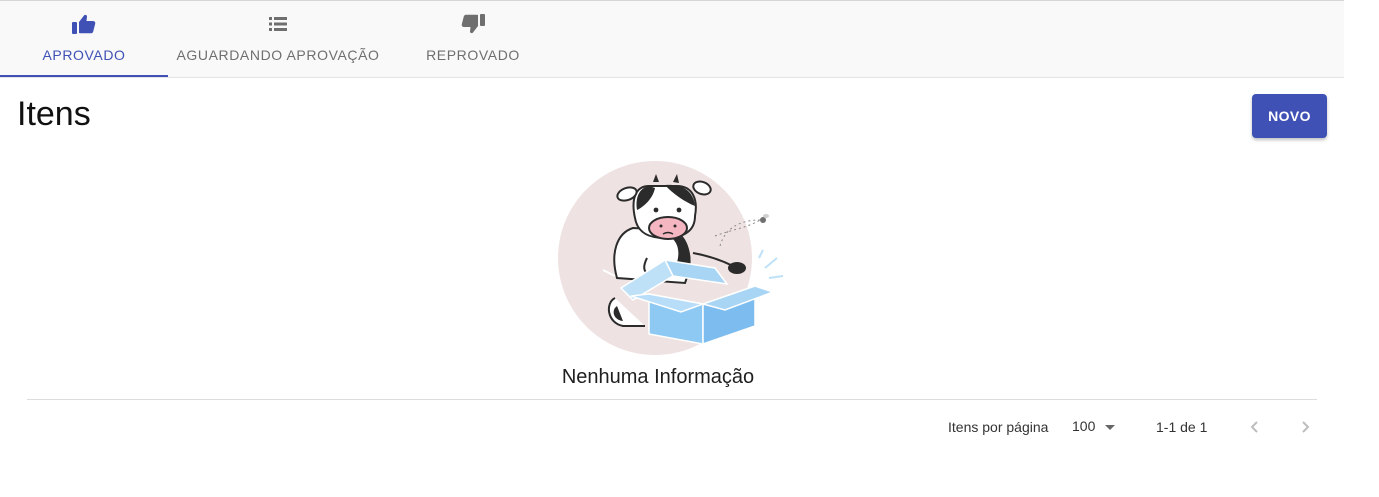  Describe the element at coordinates (473, 24) in the screenshot. I see `thumb-down-icon` at that location.